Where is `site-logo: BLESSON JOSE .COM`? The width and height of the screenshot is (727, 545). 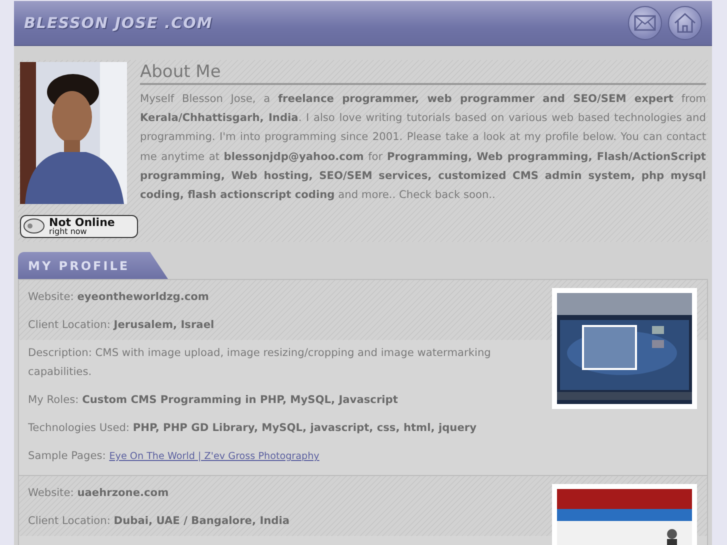
site-logo: BLESSON JOSE .COM is located at coordinates (323, 23).